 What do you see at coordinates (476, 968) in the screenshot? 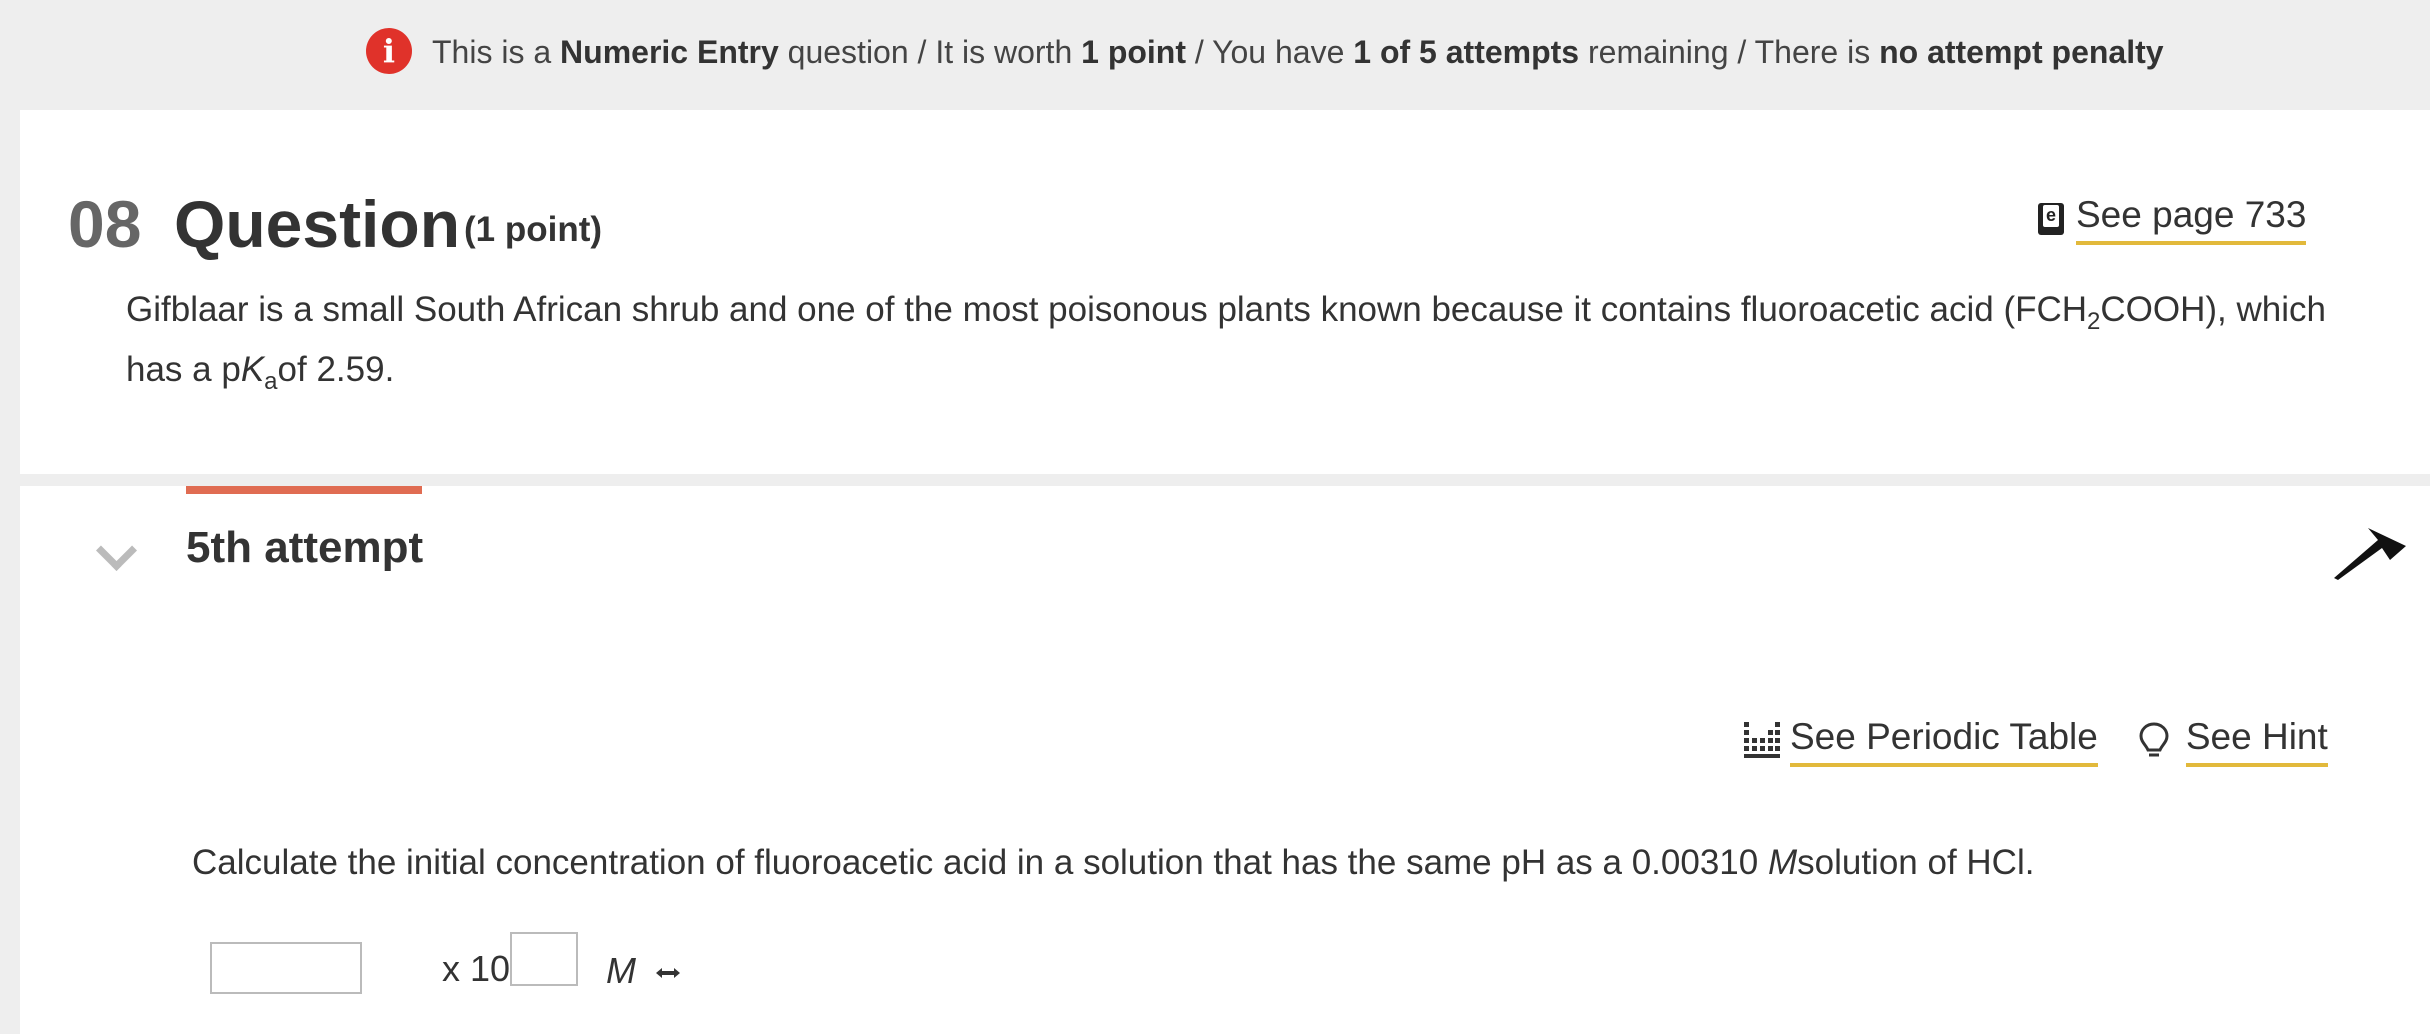
I see `times-ten-label: x 10` at bounding box center [476, 968].